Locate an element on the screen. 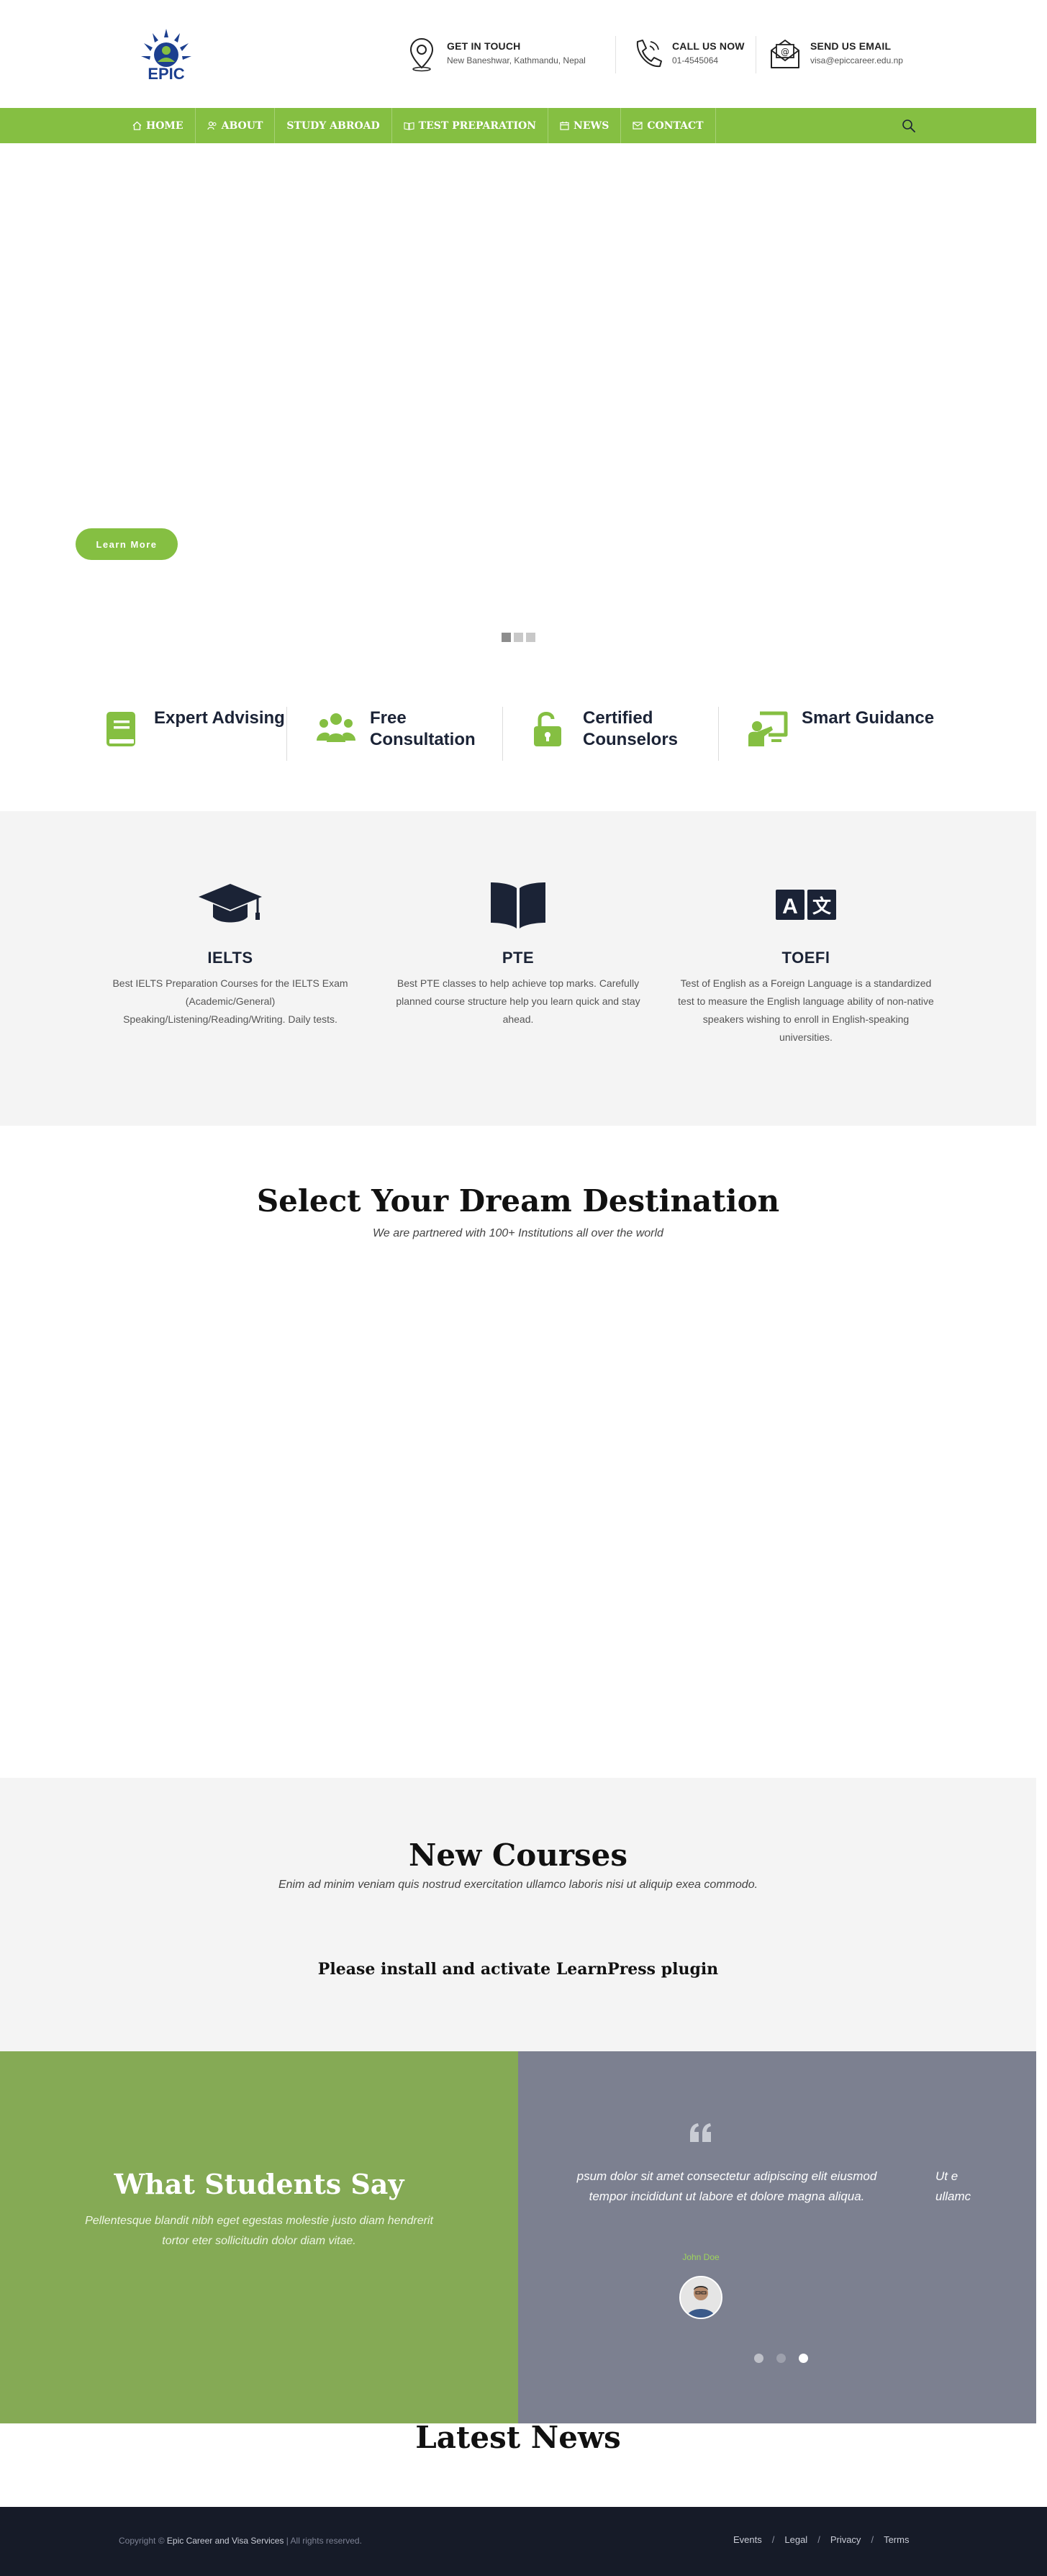  nav-item-home: HOME is located at coordinates (158, 126).